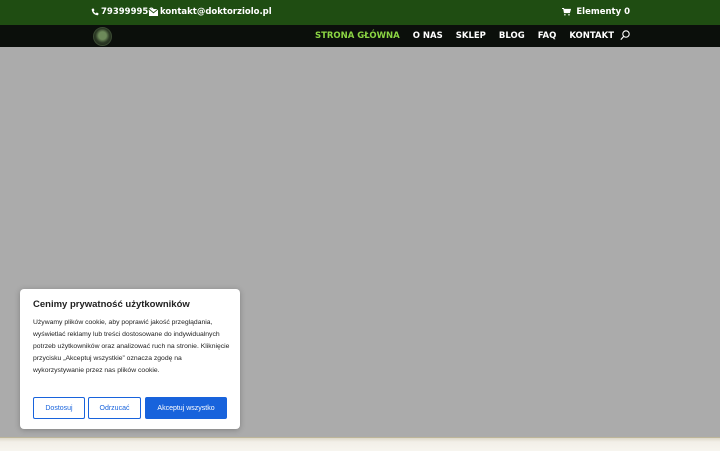  Describe the element at coordinates (360, 444) in the screenshot. I see `content-edge` at that location.